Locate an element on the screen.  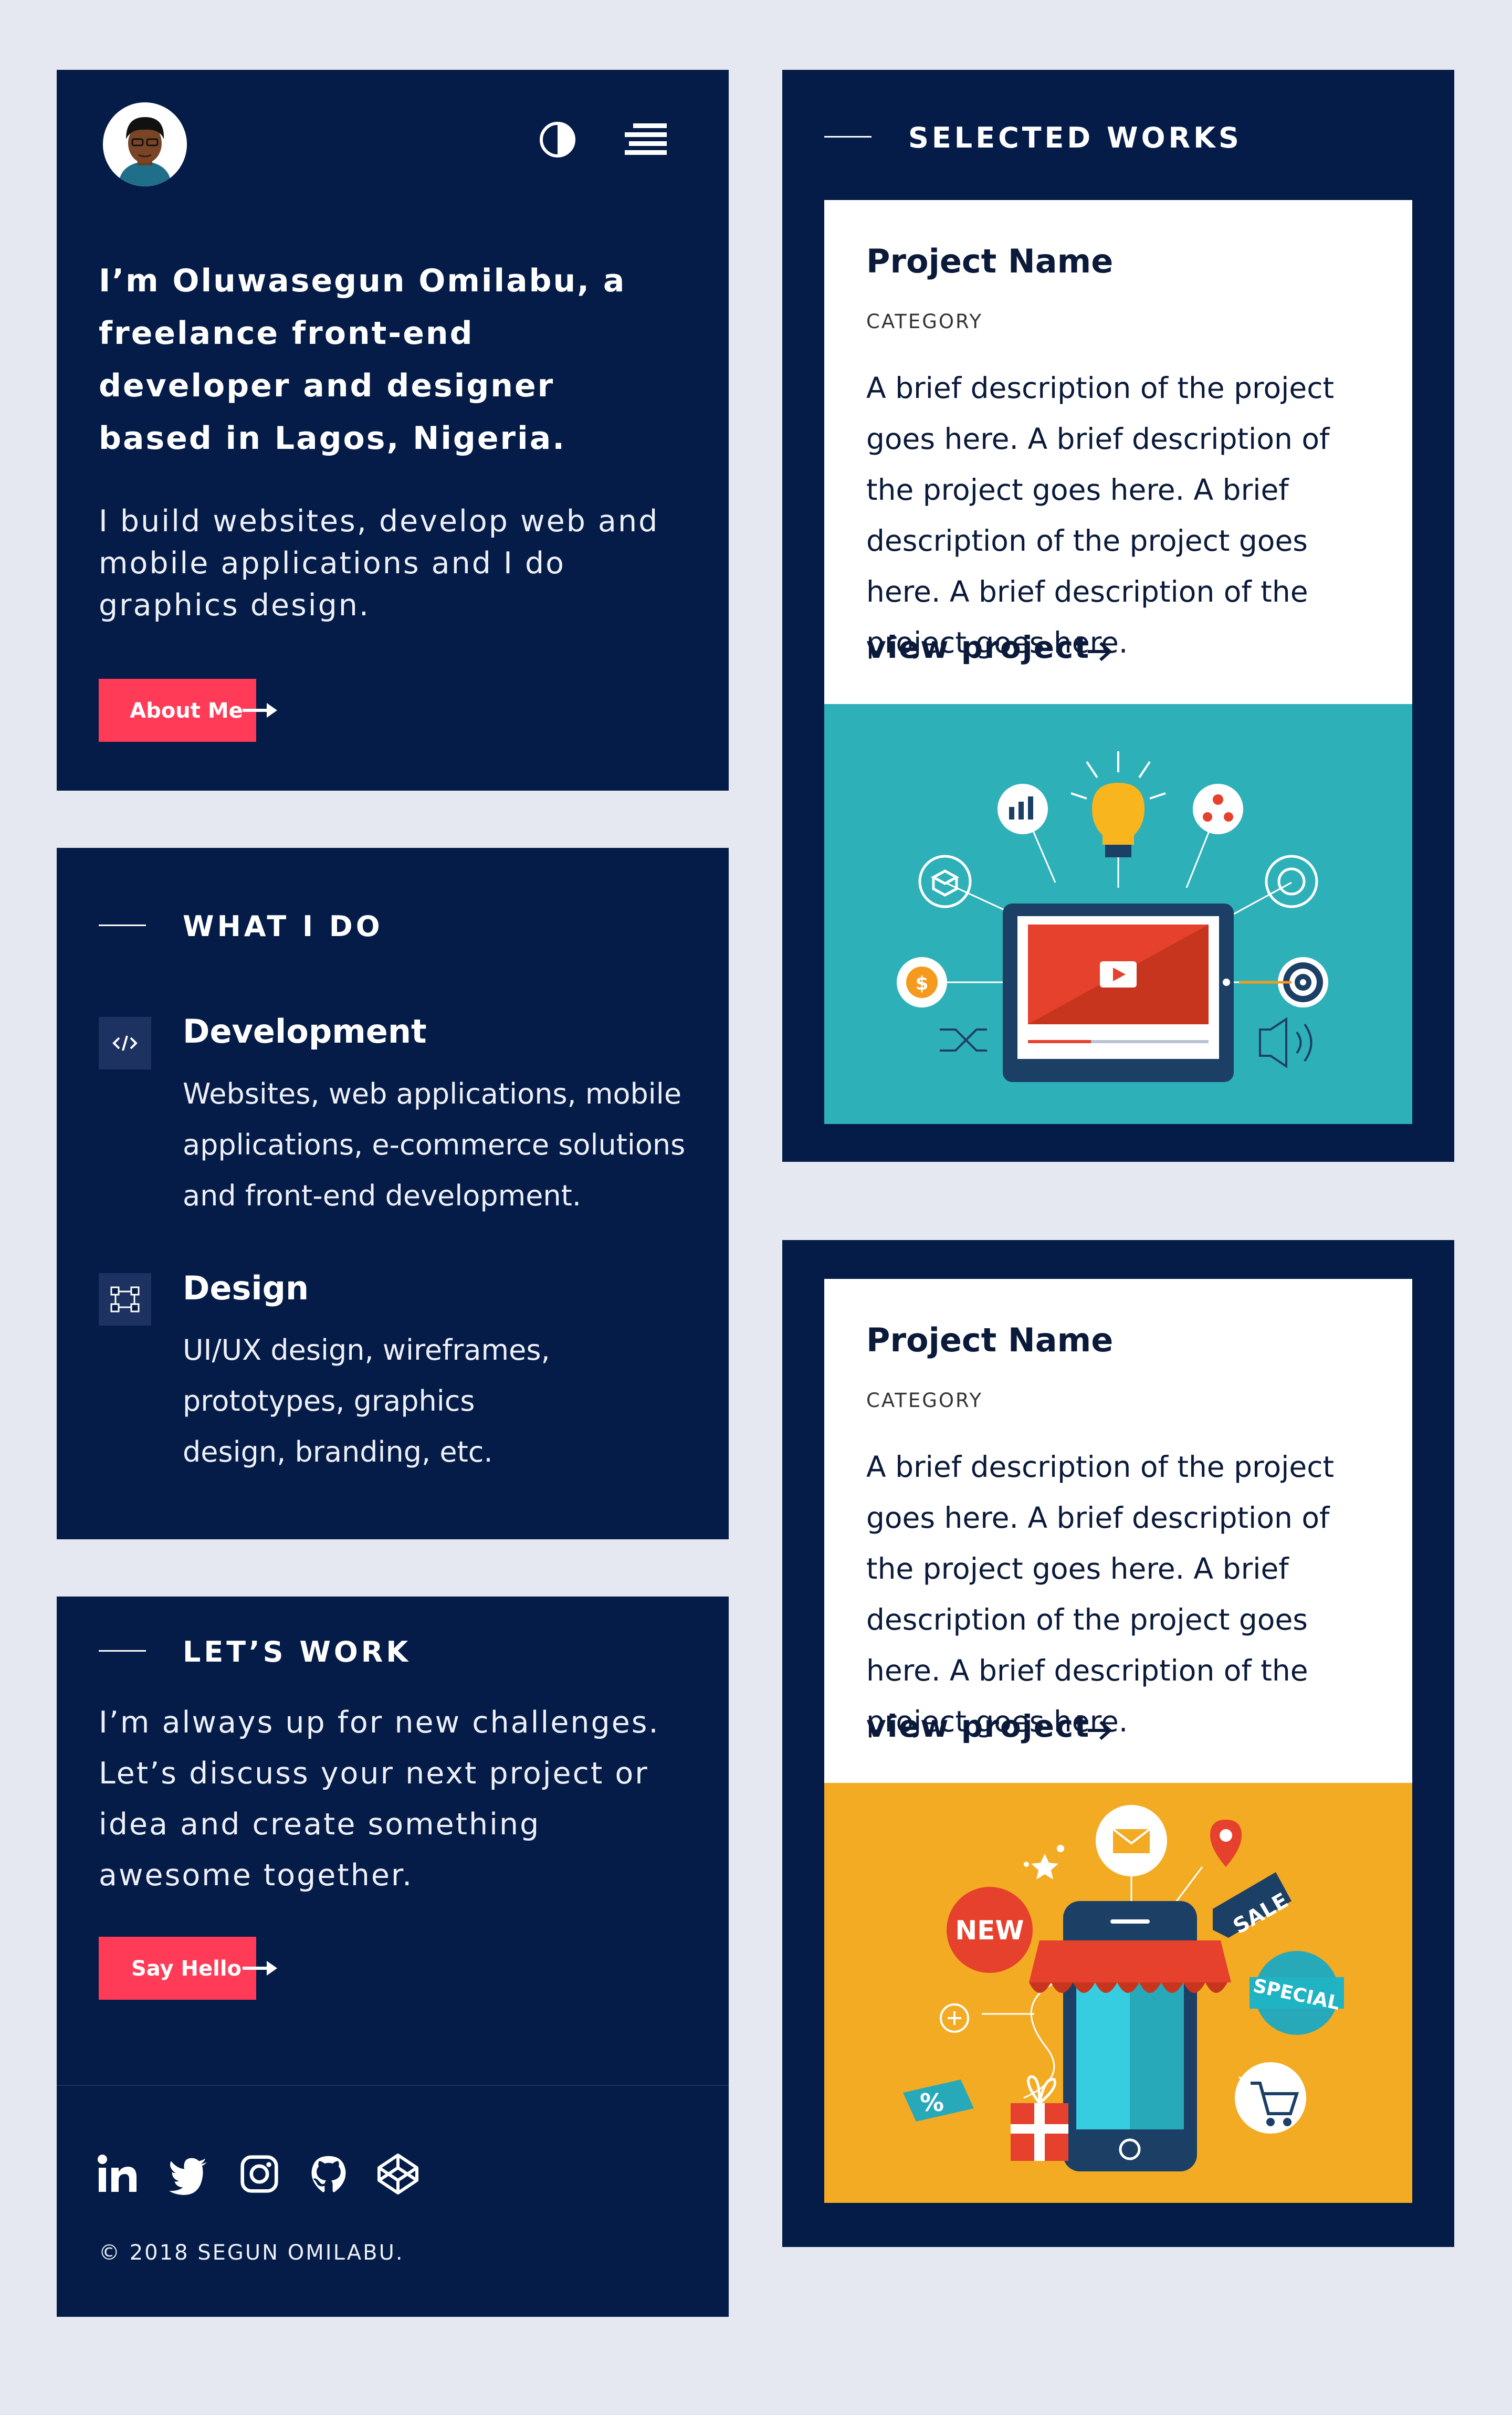
vector-design-icon is located at coordinates (125, 1299).